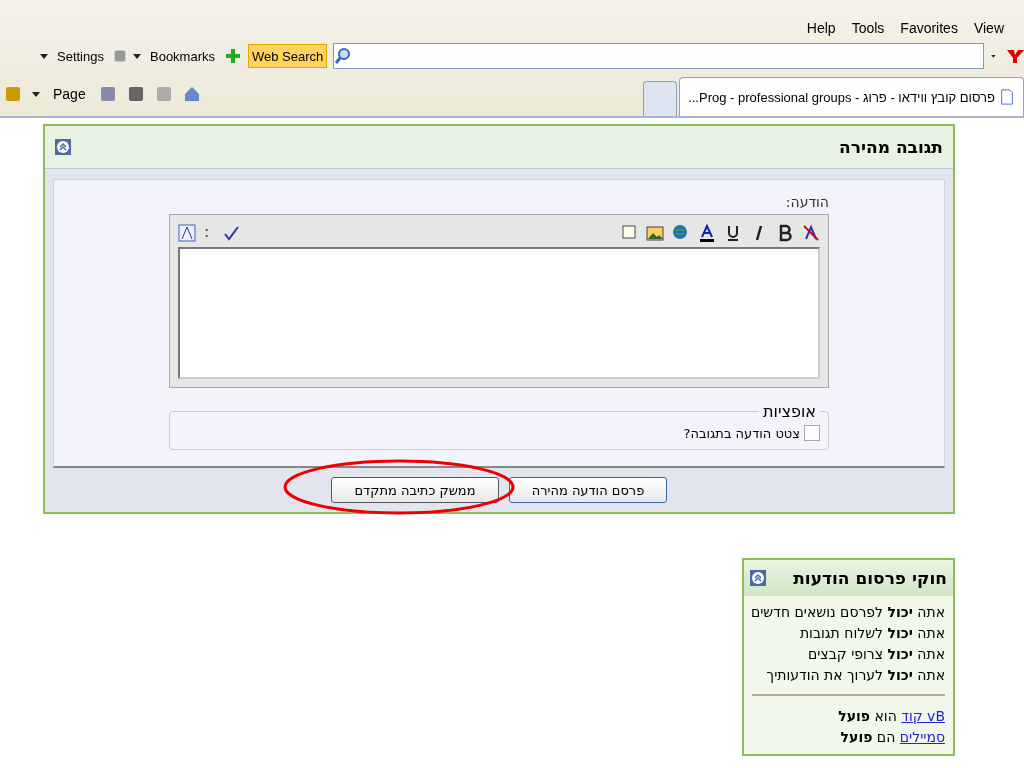 This screenshot has width=1024, height=768. Describe the element at coordinates (868, 28) in the screenshot. I see `menu-item: Tools` at that location.